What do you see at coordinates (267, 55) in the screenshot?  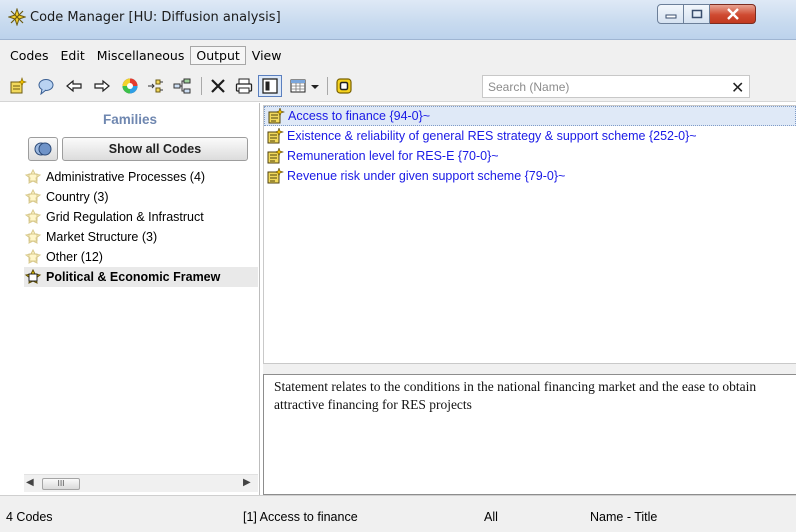 I see `menu-view: View` at bounding box center [267, 55].